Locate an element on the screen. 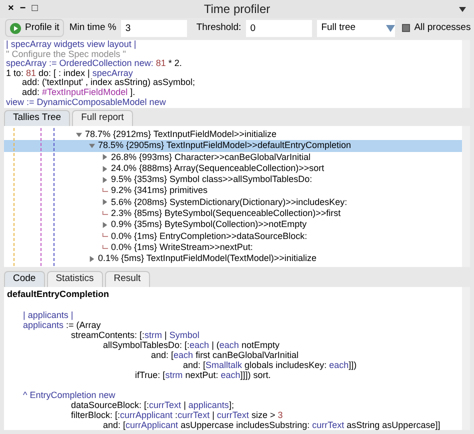 Image resolution: width=474 pixels, height=434 pixels. code-line: ifTrue: [strm nextPut: each]]]) sort. is located at coordinates (203, 375).